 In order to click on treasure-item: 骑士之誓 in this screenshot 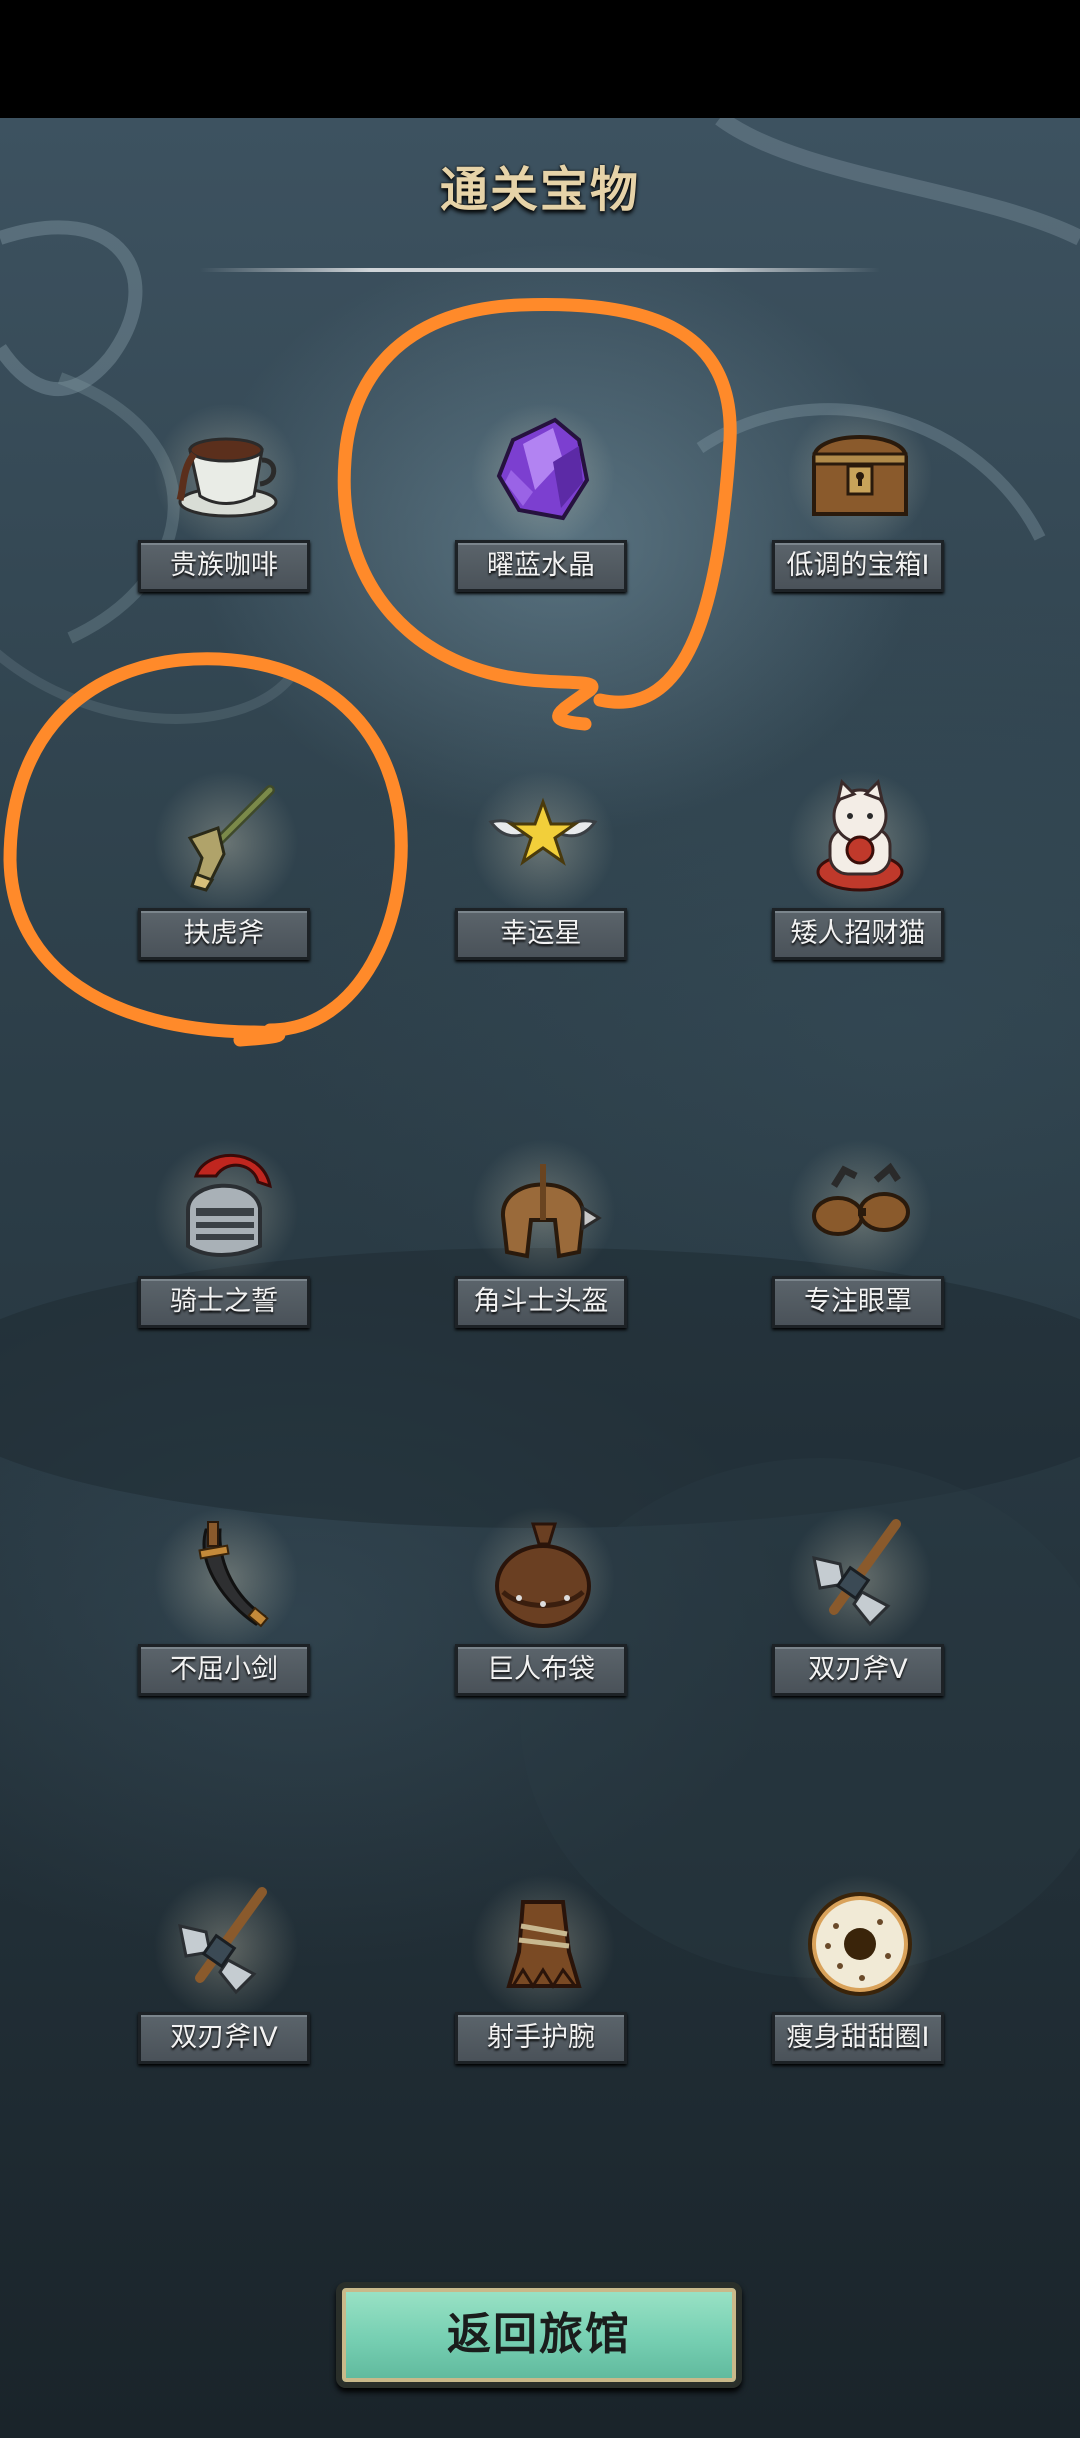, I will do `click(226, 1236)`.